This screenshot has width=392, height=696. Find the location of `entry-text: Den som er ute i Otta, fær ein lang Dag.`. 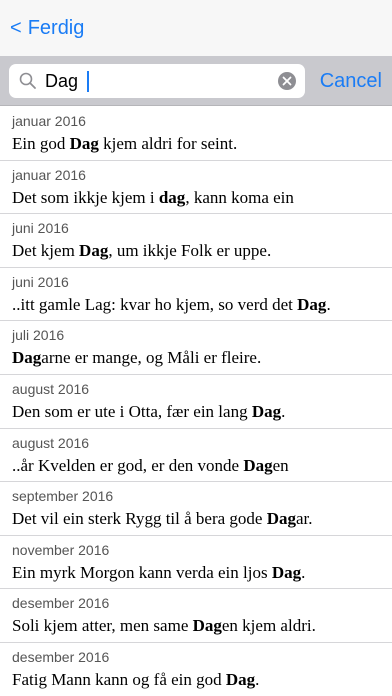

entry-text: Den som er ute i Otta, fær ein lang Dag. is located at coordinates (202, 412).